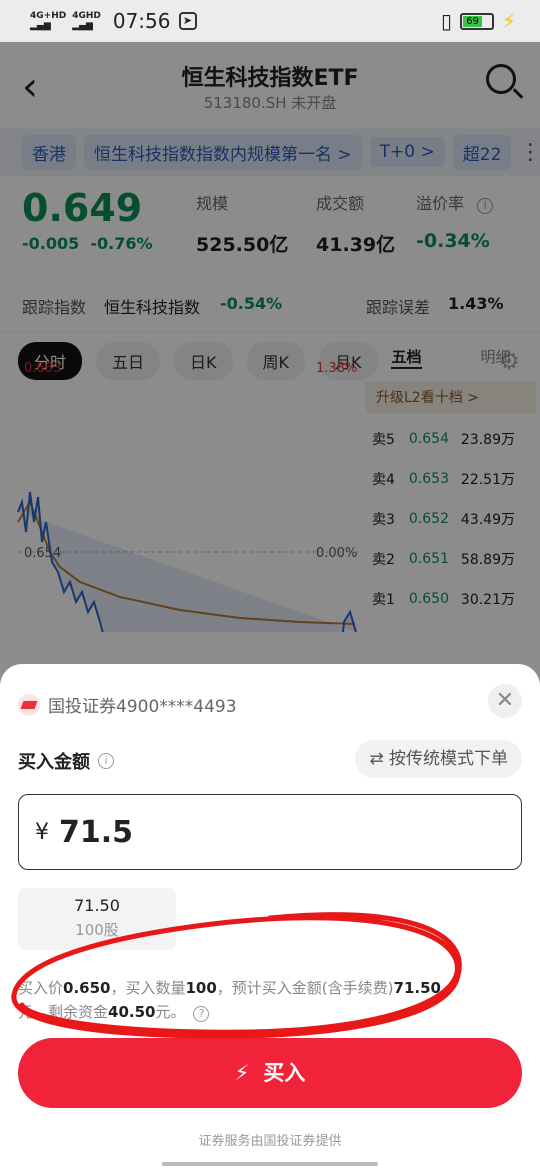 Image resolution: width=540 pixels, height=1170 pixels. Describe the element at coordinates (270, 1164) in the screenshot. I see `home-indicator` at that location.